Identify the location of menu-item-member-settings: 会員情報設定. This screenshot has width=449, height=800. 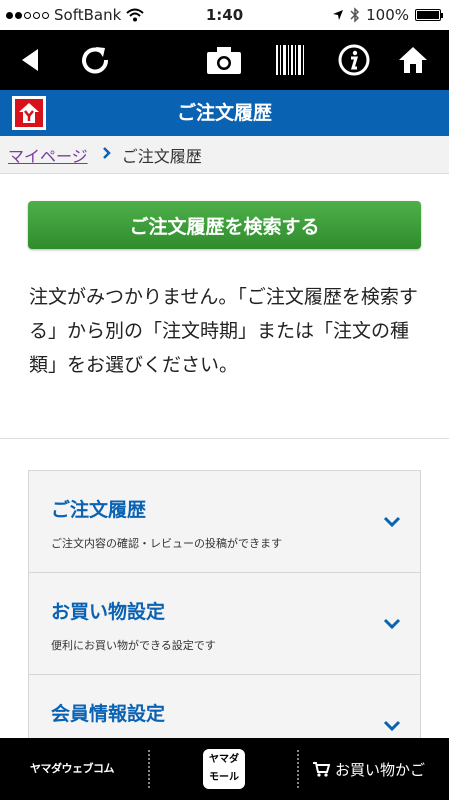
(224, 707).